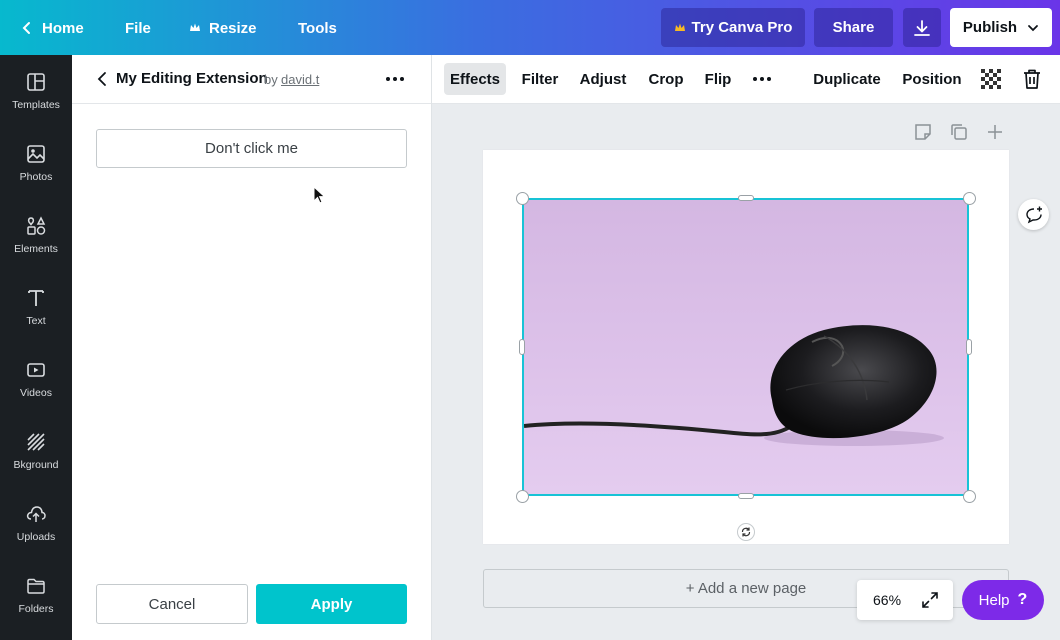 The height and width of the screenshot is (640, 1060). I want to click on zoom-level: 66%, so click(887, 600).